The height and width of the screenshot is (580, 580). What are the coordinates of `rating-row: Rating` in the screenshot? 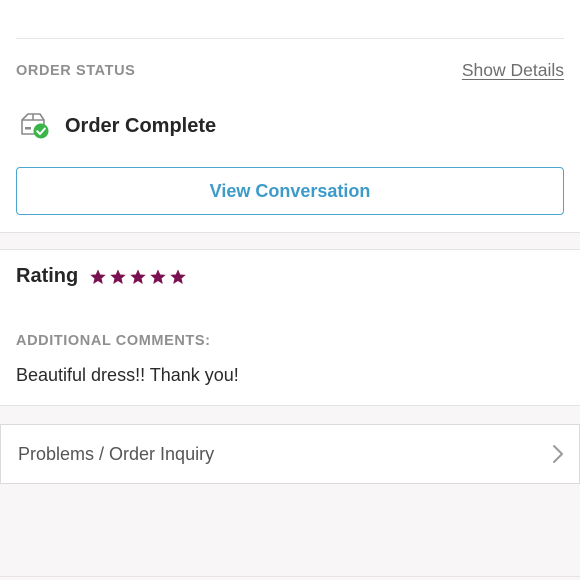 It's located at (101, 276).